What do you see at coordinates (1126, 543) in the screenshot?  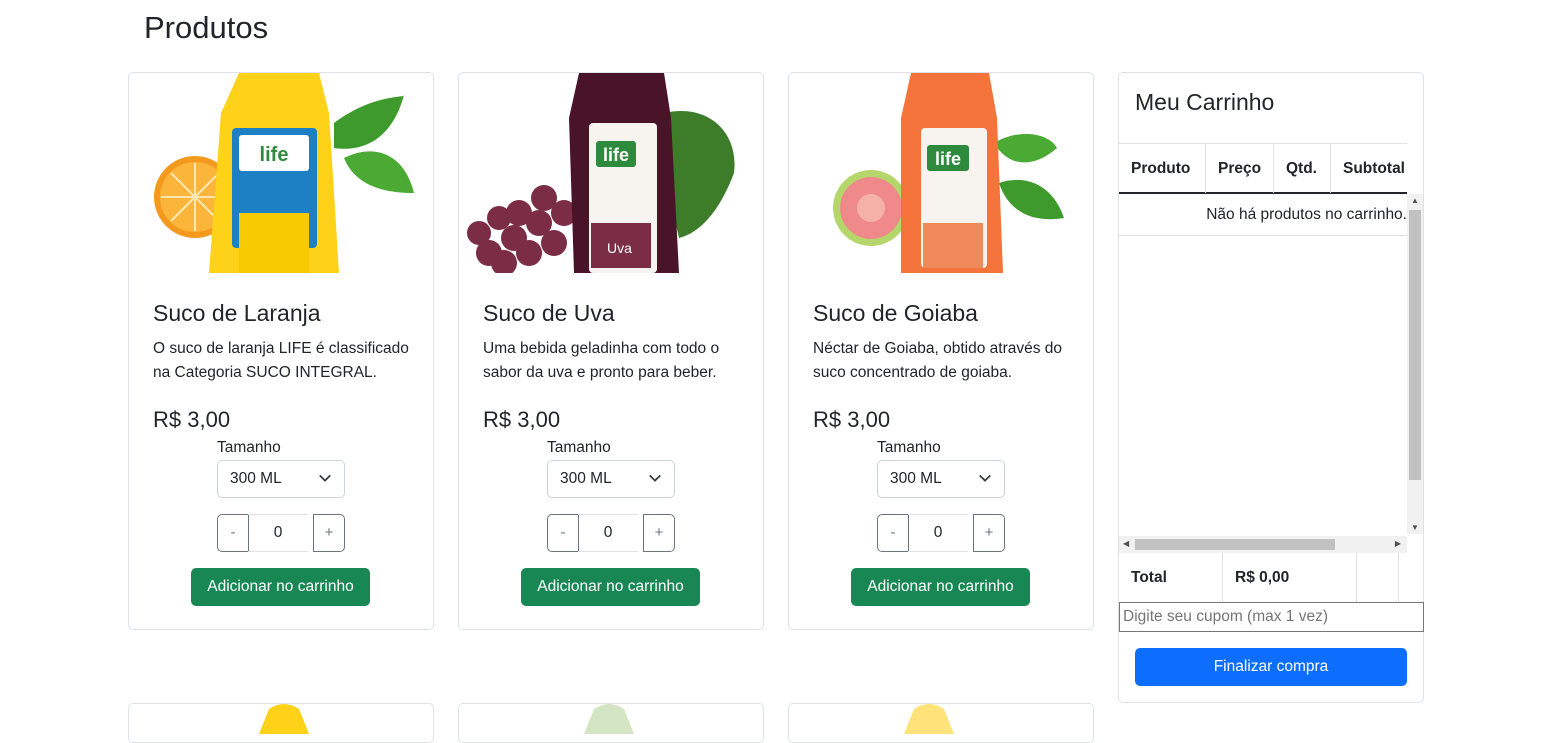 I see `scroll-left-icon: ◀` at bounding box center [1126, 543].